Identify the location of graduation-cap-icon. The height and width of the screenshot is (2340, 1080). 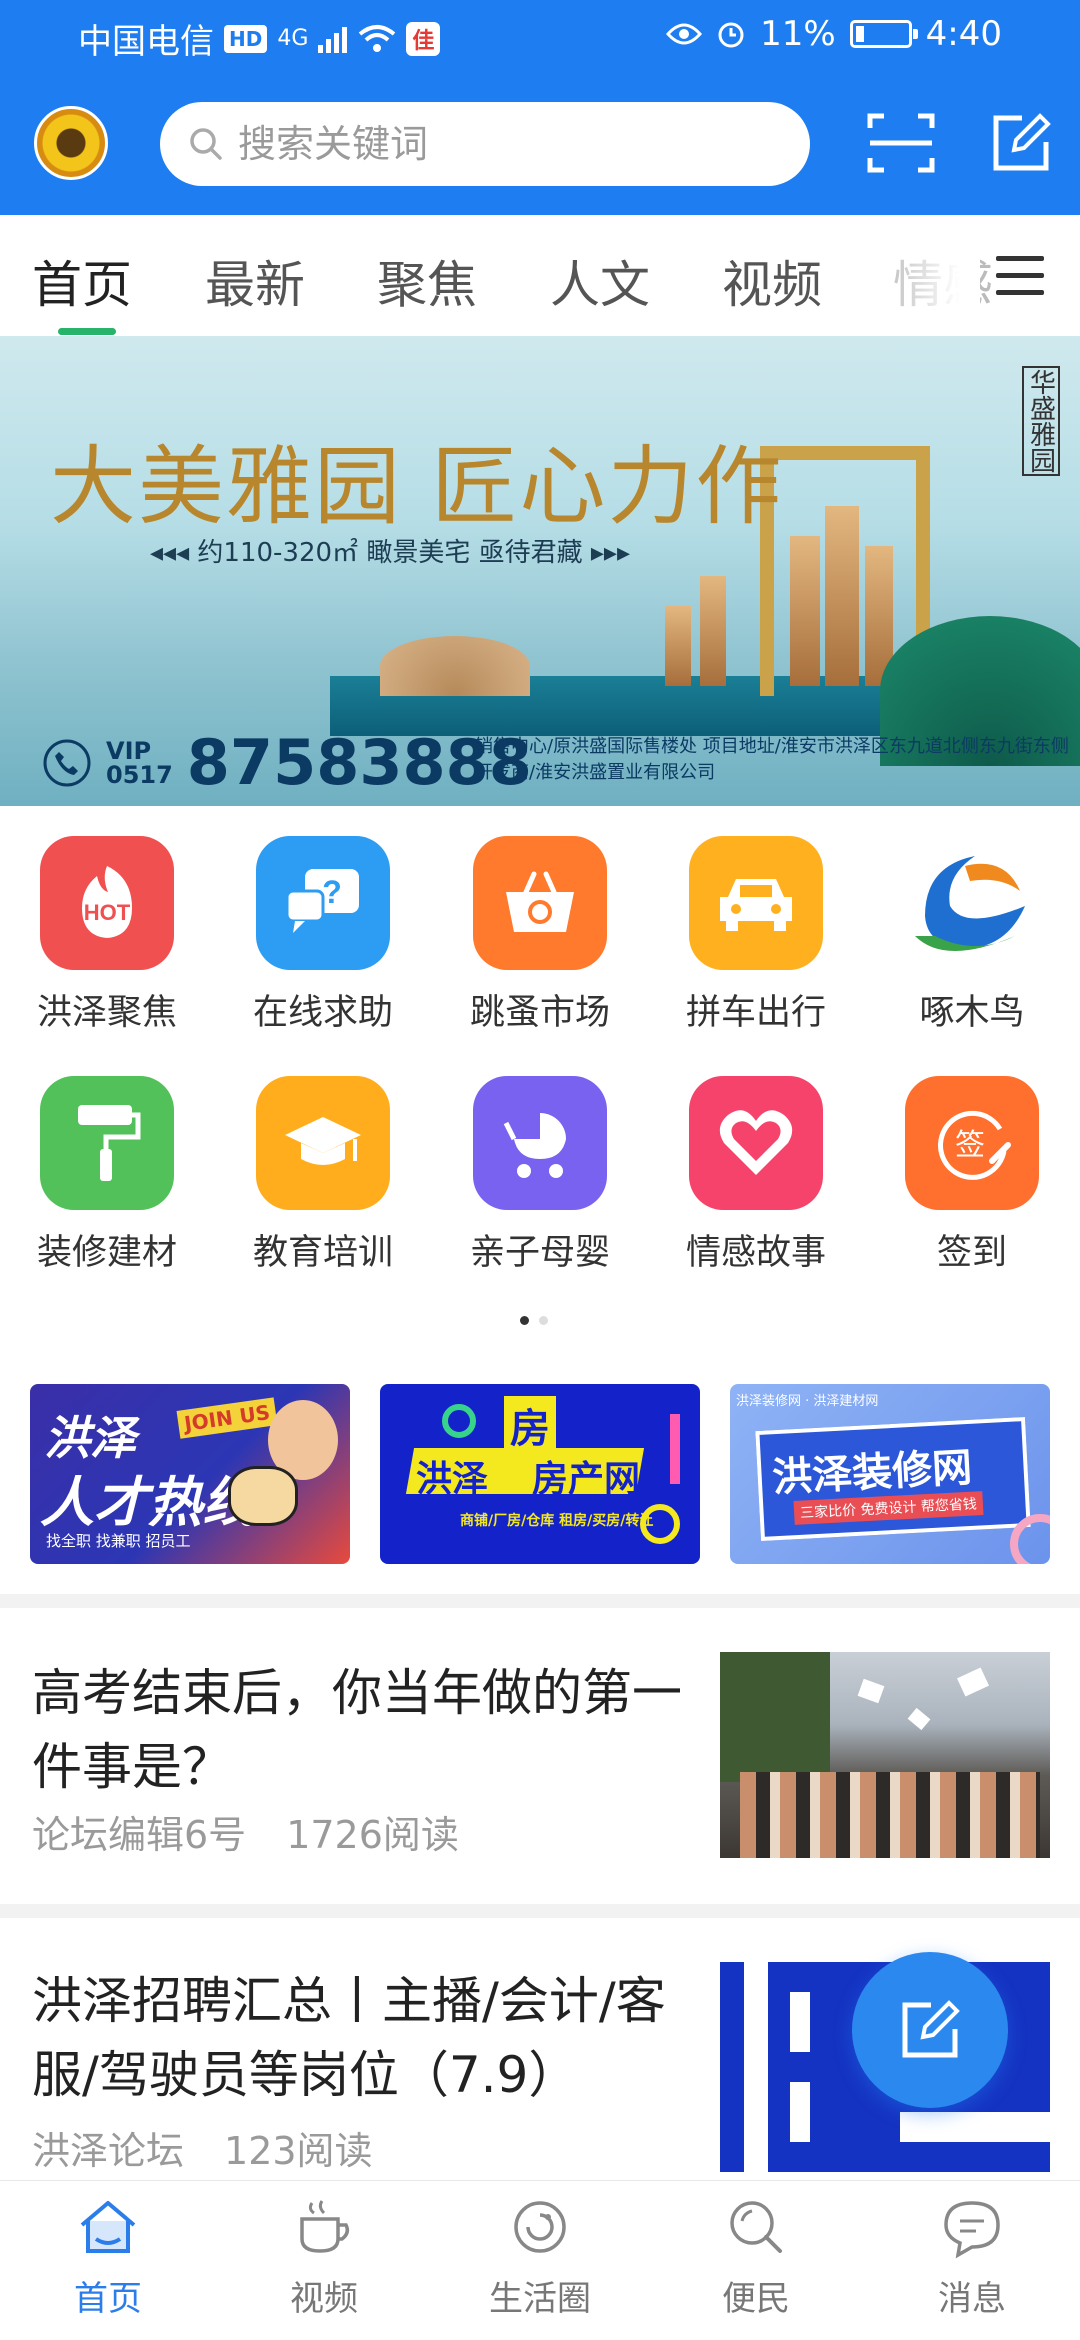
(323, 1143).